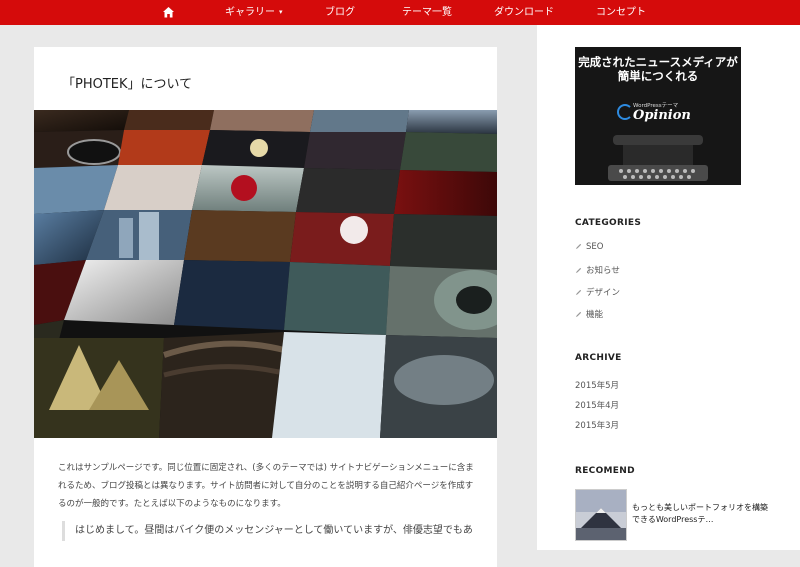 The height and width of the screenshot is (567, 800). What do you see at coordinates (605, 471) in the screenshot?
I see `recomend-heading: RECOMEND` at bounding box center [605, 471].